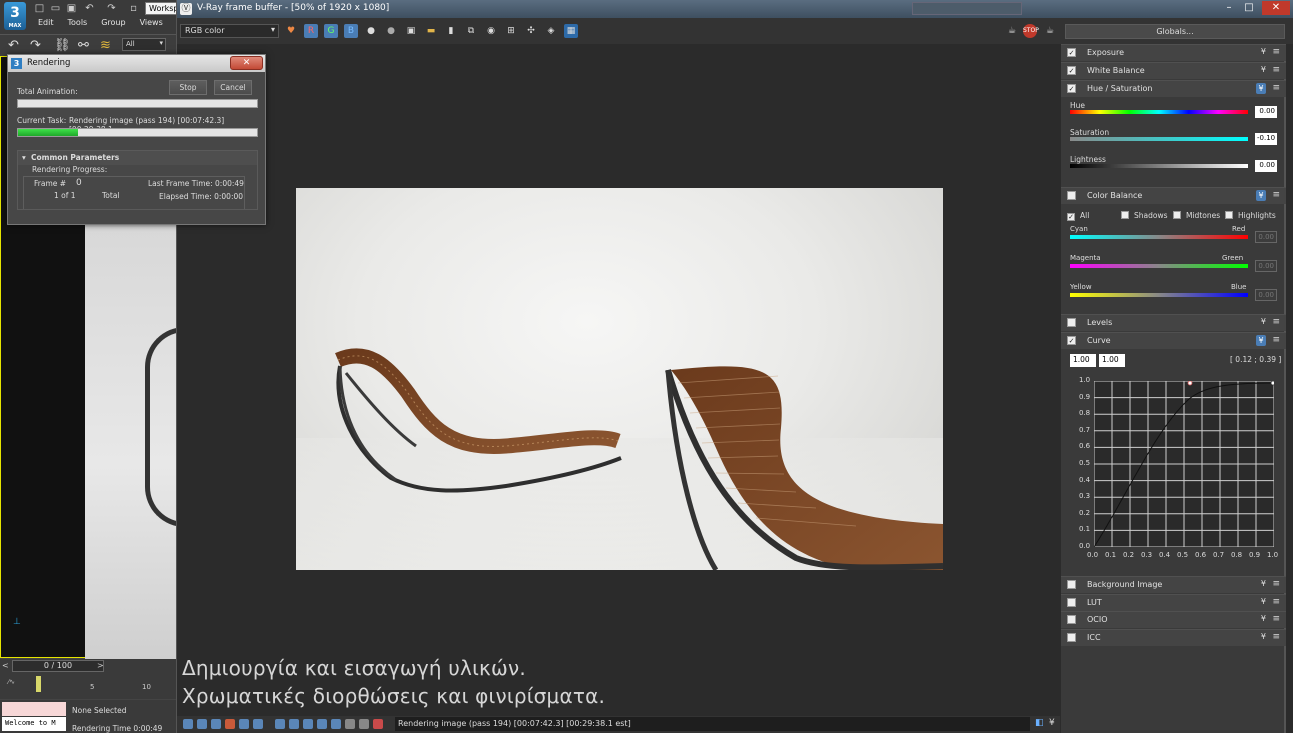 This screenshot has height=733, width=1293. What do you see at coordinates (38, 684) in the screenshot?
I see `time-marker` at bounding box center [38, 684].